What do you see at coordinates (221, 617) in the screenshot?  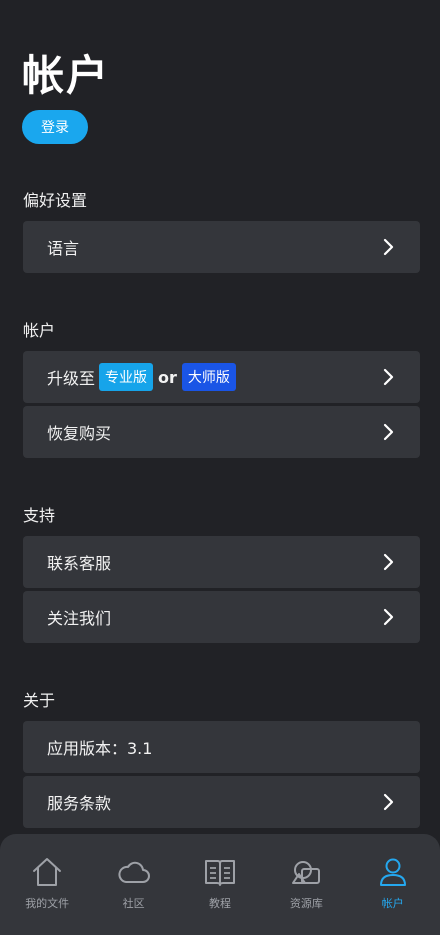 I see `follow-us-row: 关注我们` at bounding box center [221, 617].